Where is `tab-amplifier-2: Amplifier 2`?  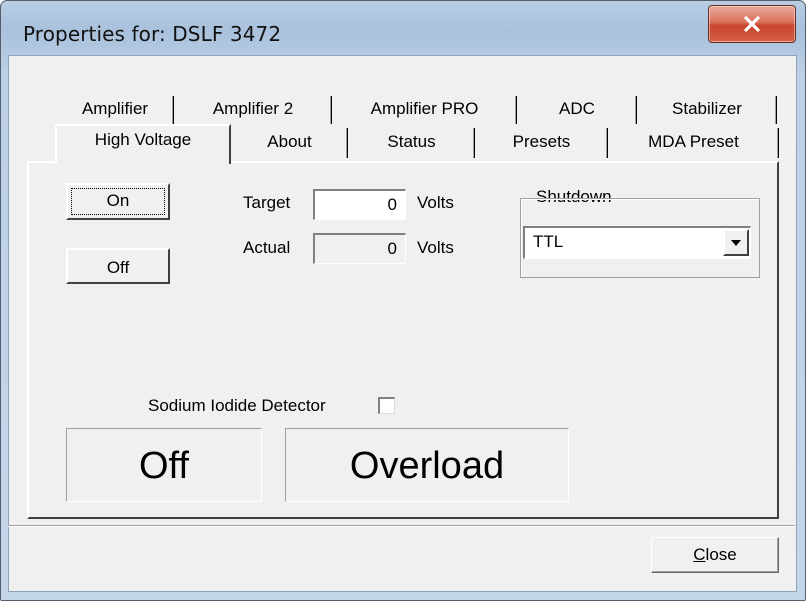 tab-amplifier-2: Amplifier 2 is located at coordinates (253, 110).